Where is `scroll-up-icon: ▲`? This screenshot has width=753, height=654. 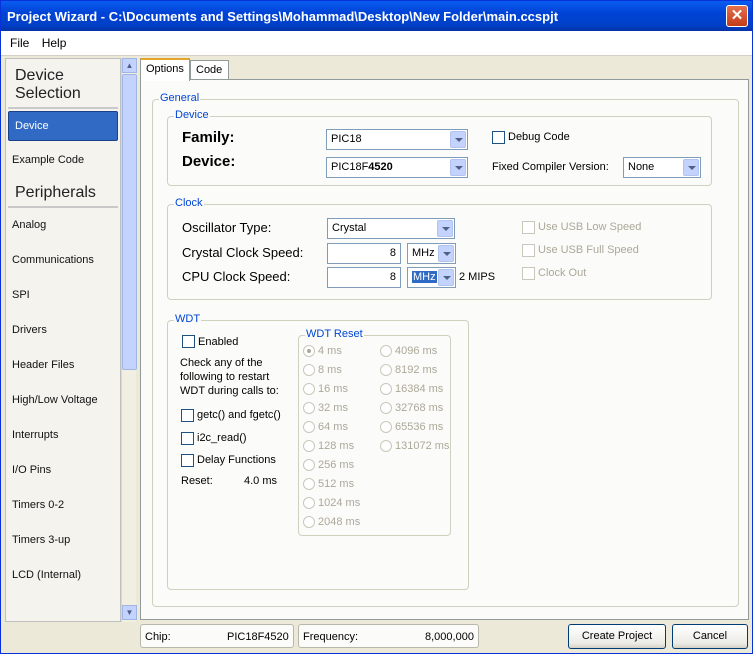
scroll-up-icon: ▲ is located at coordinates (129, 65).